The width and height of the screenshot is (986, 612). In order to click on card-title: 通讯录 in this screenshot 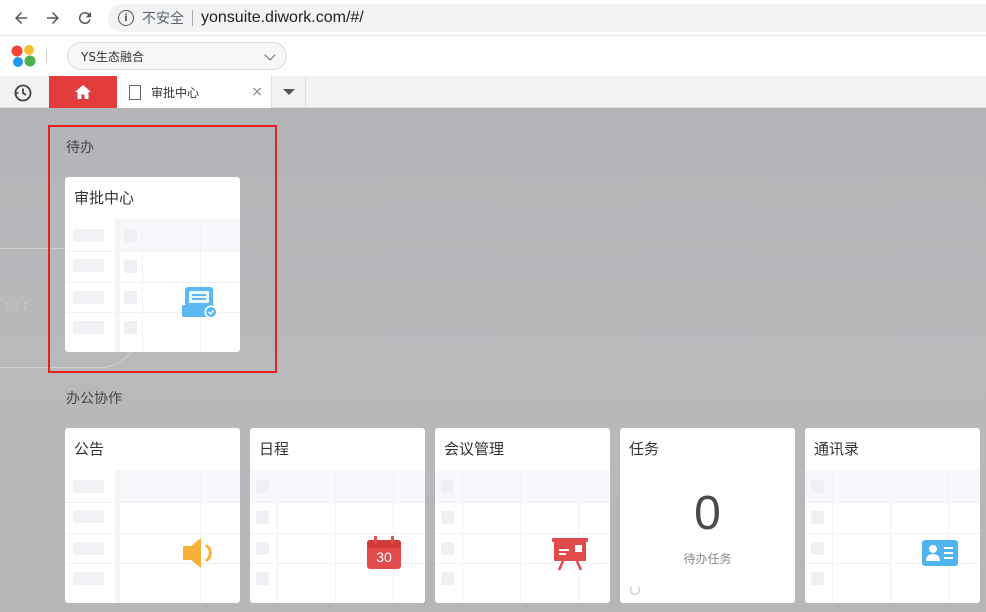, I will do `click(837, 449)`.